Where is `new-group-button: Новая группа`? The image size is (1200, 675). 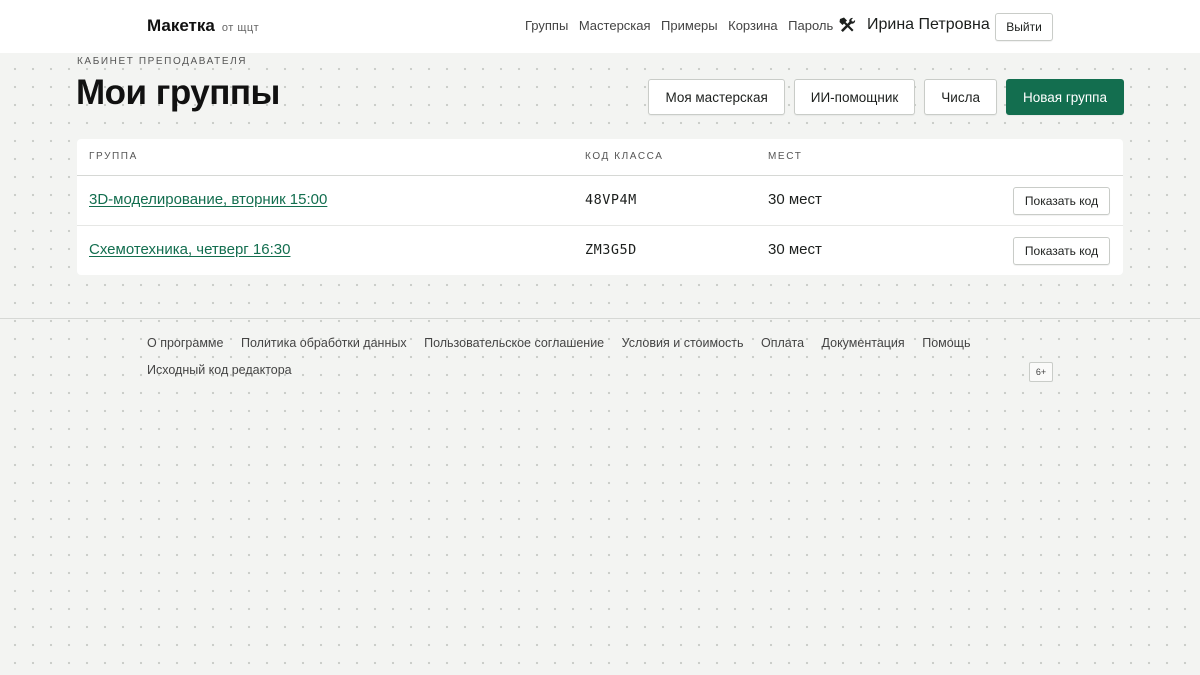
new-group-button: Новая группа is located at coordinates (1064, 97).